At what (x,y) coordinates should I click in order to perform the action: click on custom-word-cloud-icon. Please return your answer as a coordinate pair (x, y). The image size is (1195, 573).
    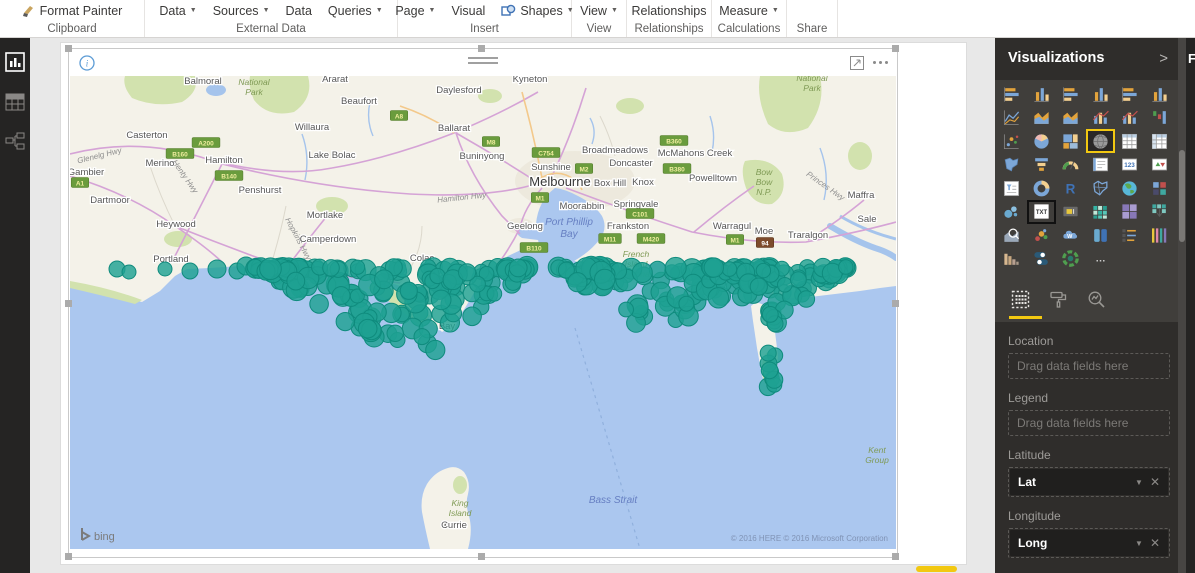
    Looking at the image, I should click on (1070, 235).